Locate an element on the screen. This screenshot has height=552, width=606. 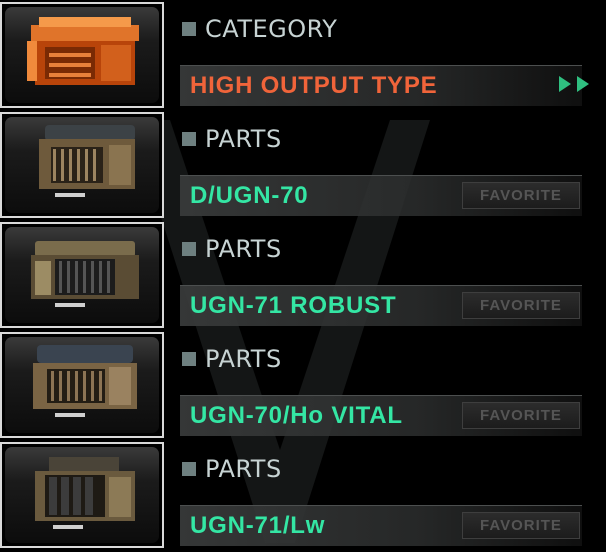
category-thumbnail is located at coordinates (82, 55).